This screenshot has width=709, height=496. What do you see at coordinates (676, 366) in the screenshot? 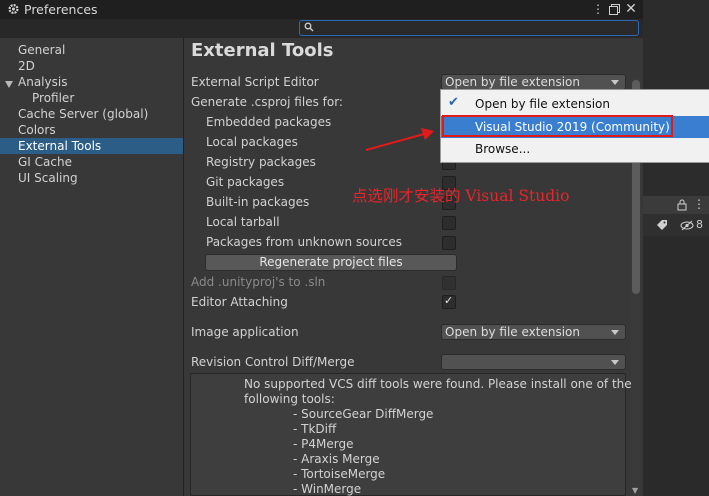
I see `background-panel-lower` at bounding box center [676, 366].